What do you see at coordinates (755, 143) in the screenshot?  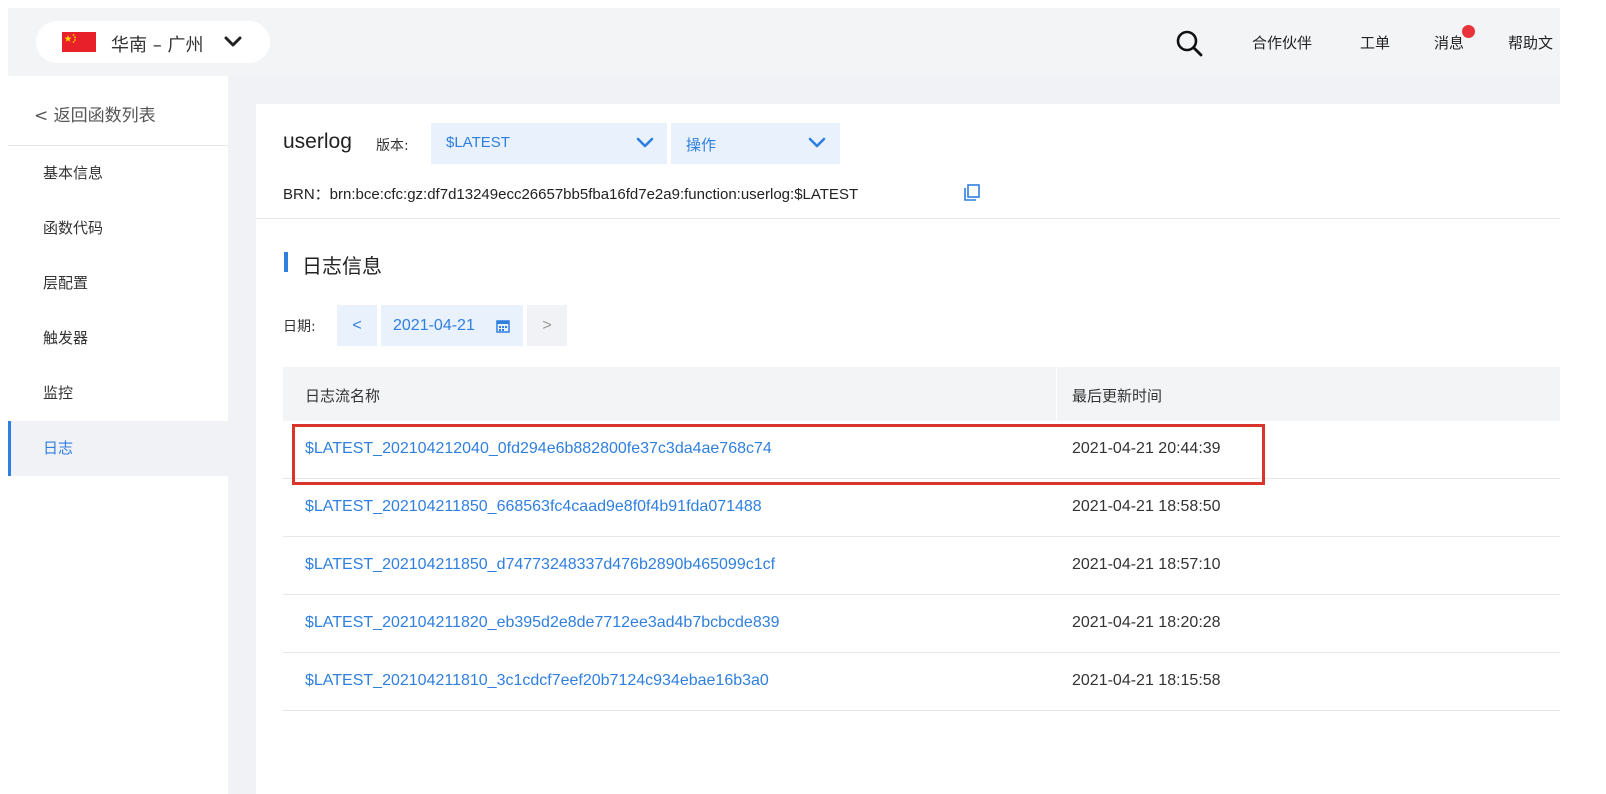 I see `action-select: 操作` at bounding box center [755, 143].